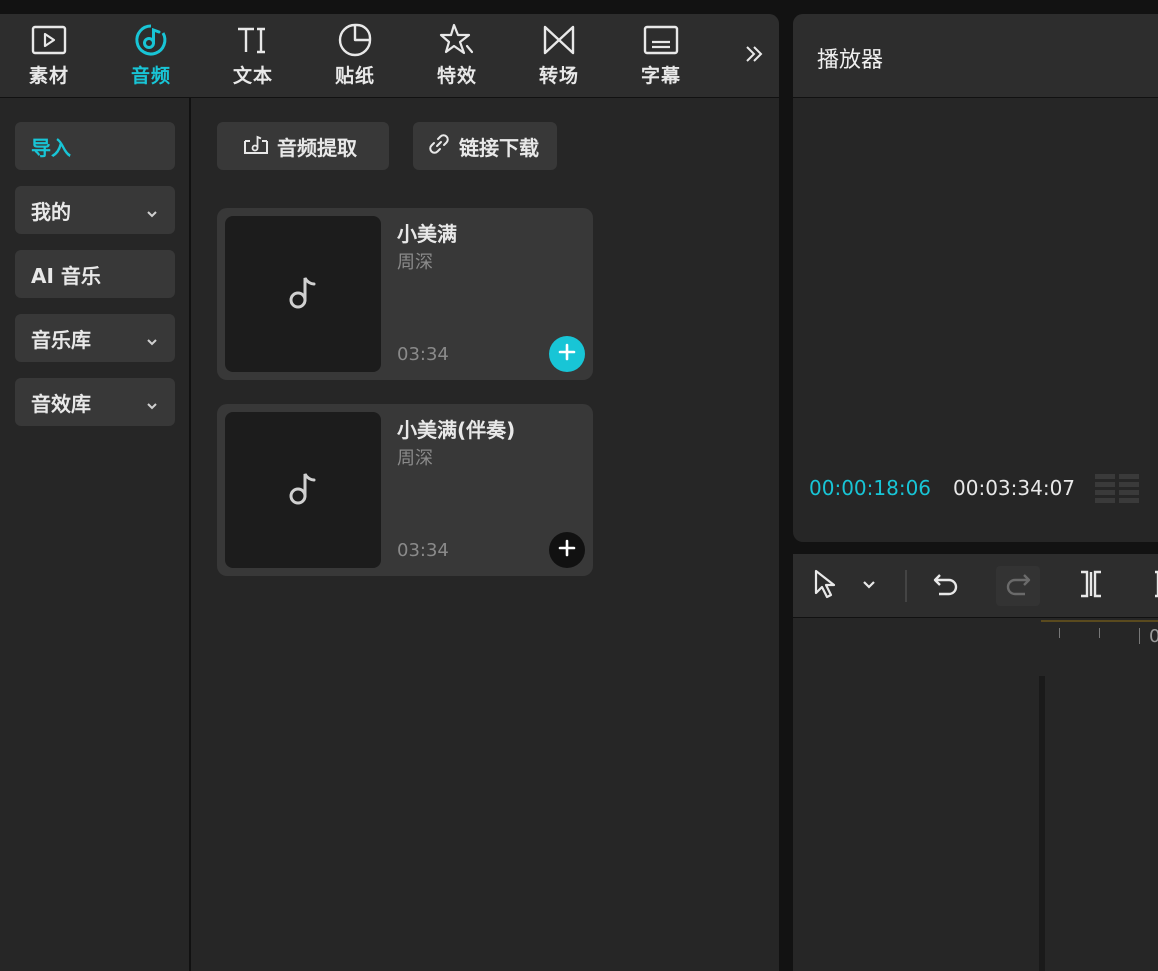 Image resolution: width=1158 pixels, height=971 pixels. I want to click on tab-effects: 特效, so click(457, 57).